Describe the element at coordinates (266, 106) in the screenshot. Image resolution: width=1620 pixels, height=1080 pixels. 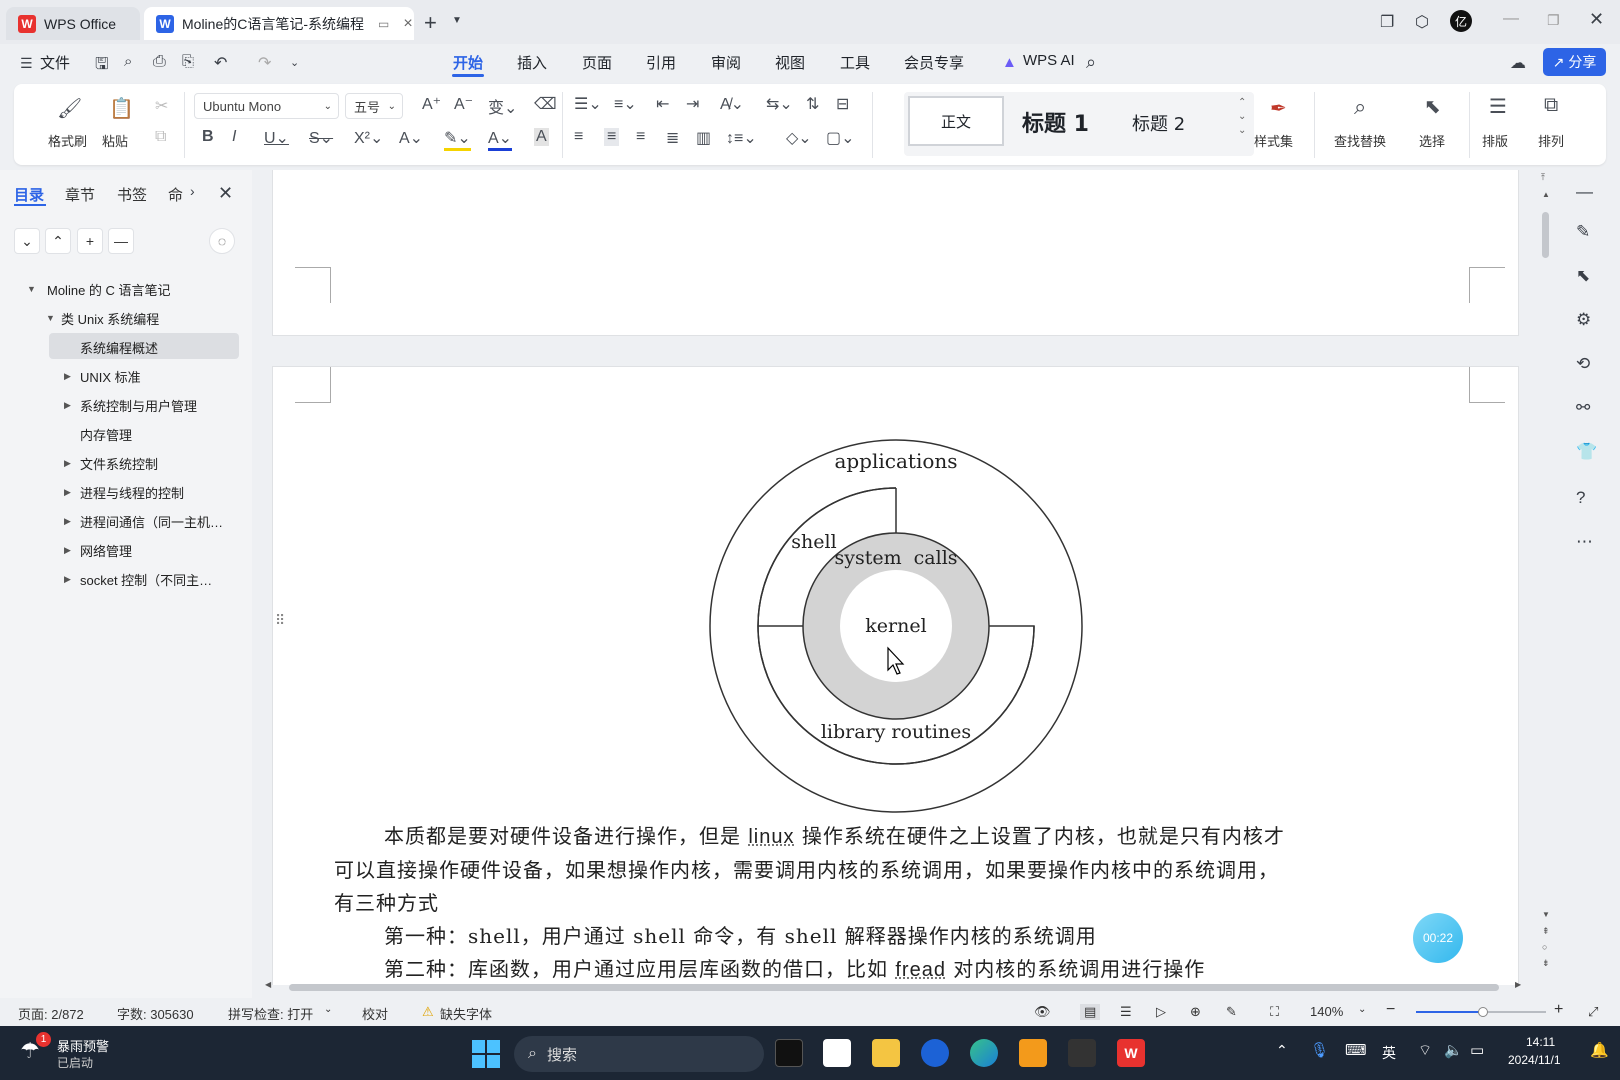
I see `font-name-select: Ubuntu Mono ⌄` at that location.